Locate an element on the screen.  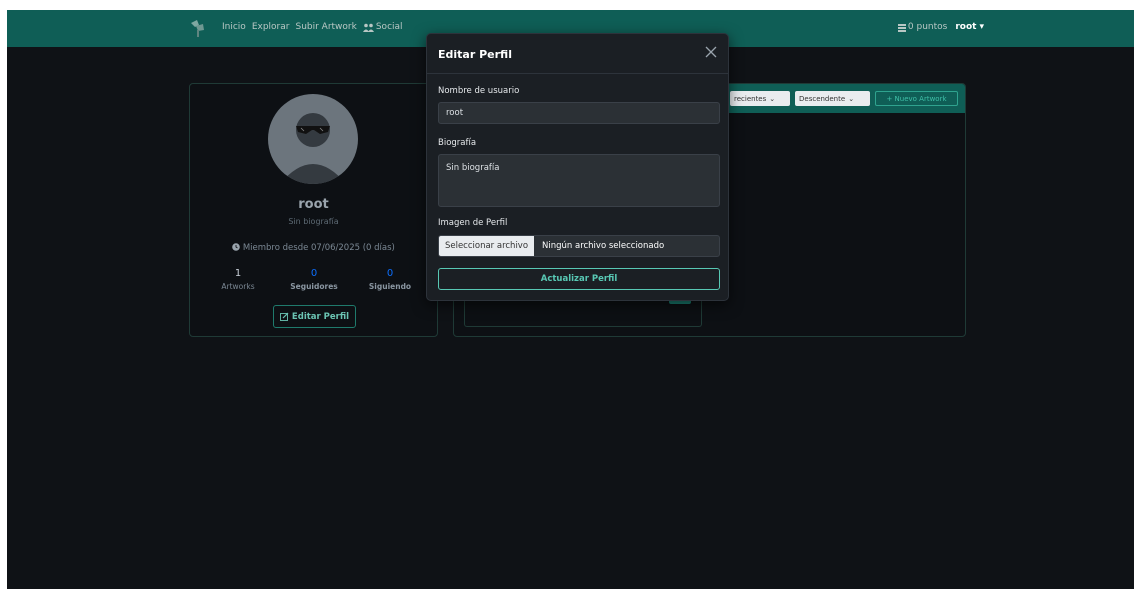
image-label: Imagen de Perfil is located at coordinates (473, 223).